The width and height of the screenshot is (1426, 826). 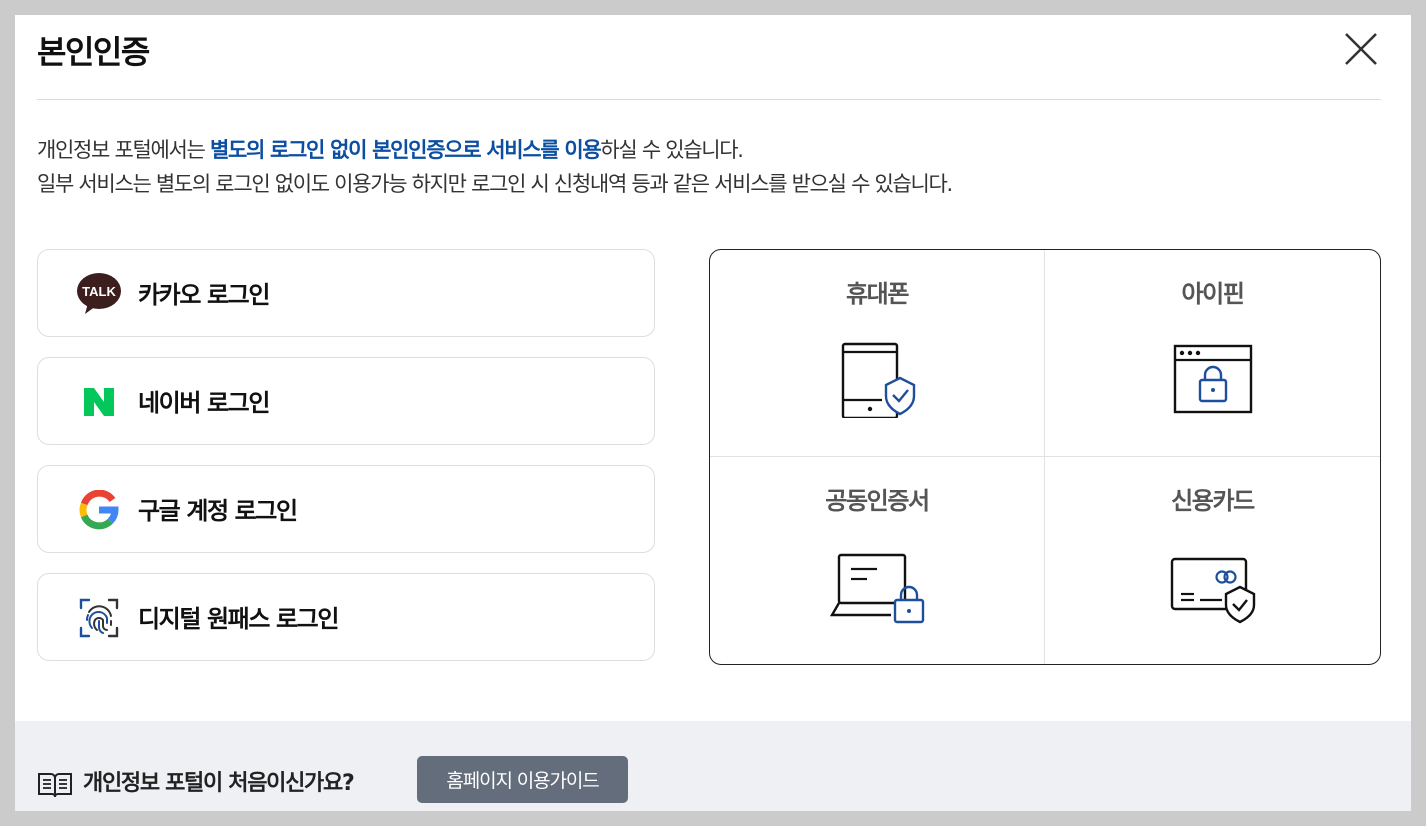 I want to click on google-icon, so click(x=99, y=510).